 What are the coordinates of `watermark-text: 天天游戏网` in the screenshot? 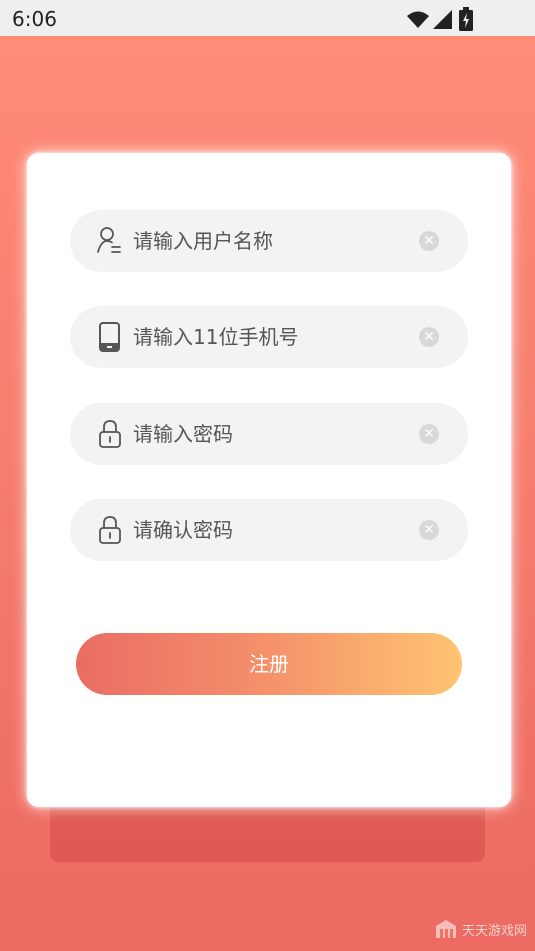 It's located at (494, 931).